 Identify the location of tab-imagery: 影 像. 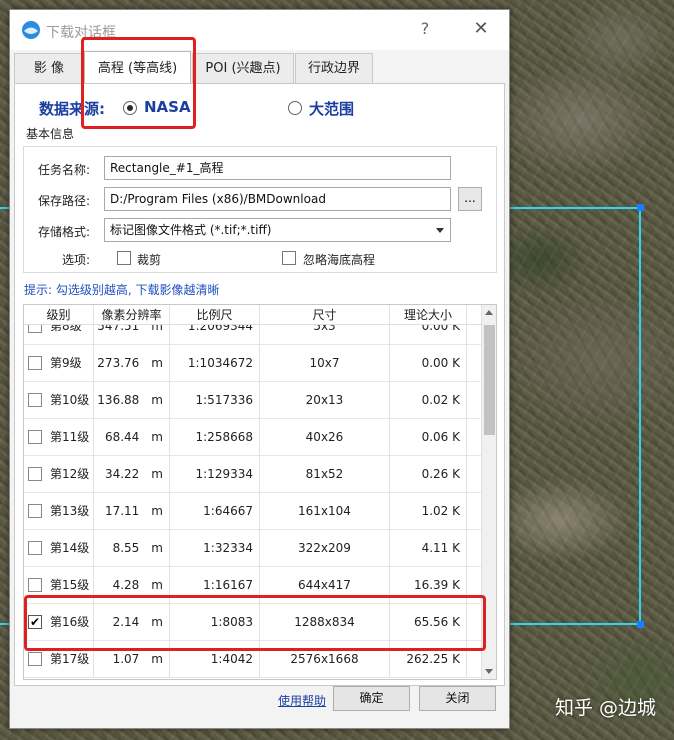
(49, 68).